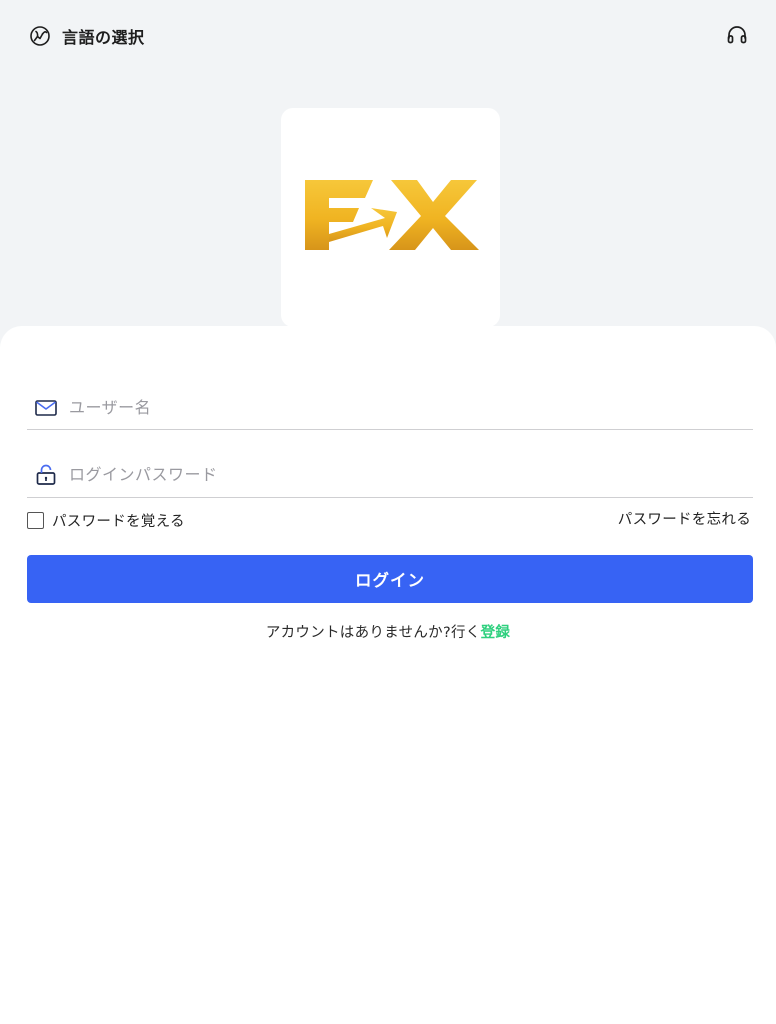 The width and height of the screenshot is (776, 1024). I want to click on support-button, so click(737, 35).